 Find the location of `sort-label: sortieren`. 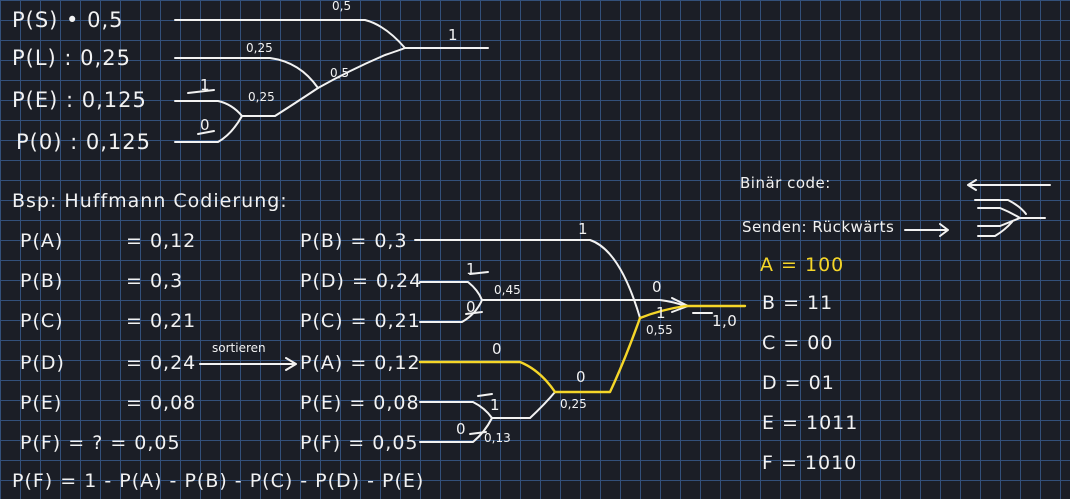

sort-label: sortieren is located at coordinates (239, 348).